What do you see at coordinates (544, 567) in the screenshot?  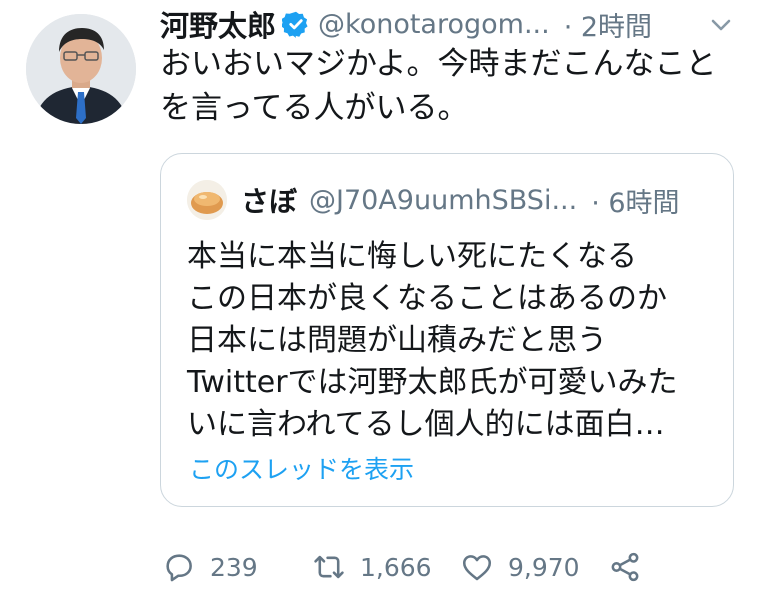 I see `like-count: 9,970` at bounding box center [544, 567].